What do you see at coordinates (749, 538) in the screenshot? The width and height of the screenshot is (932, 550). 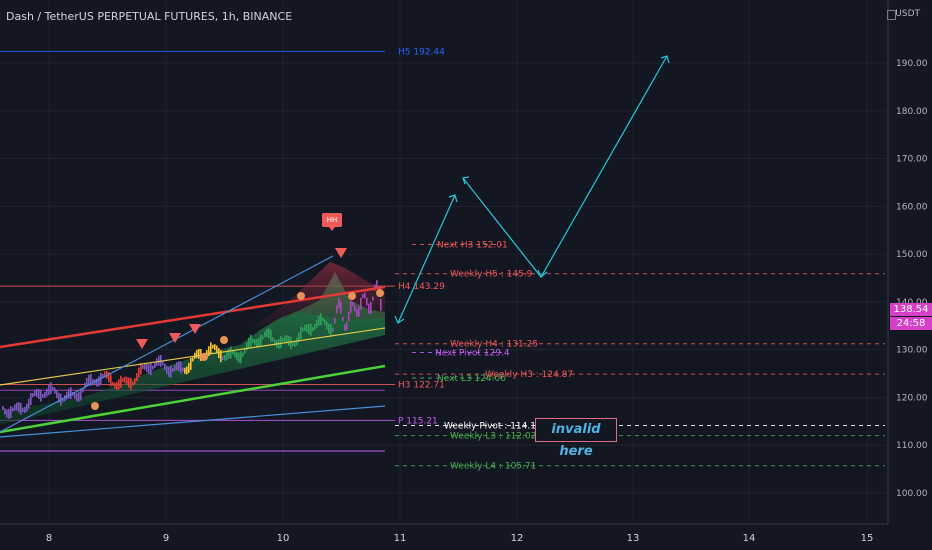 I see `x-tick-label: 14` at bounding box center [749, 538].